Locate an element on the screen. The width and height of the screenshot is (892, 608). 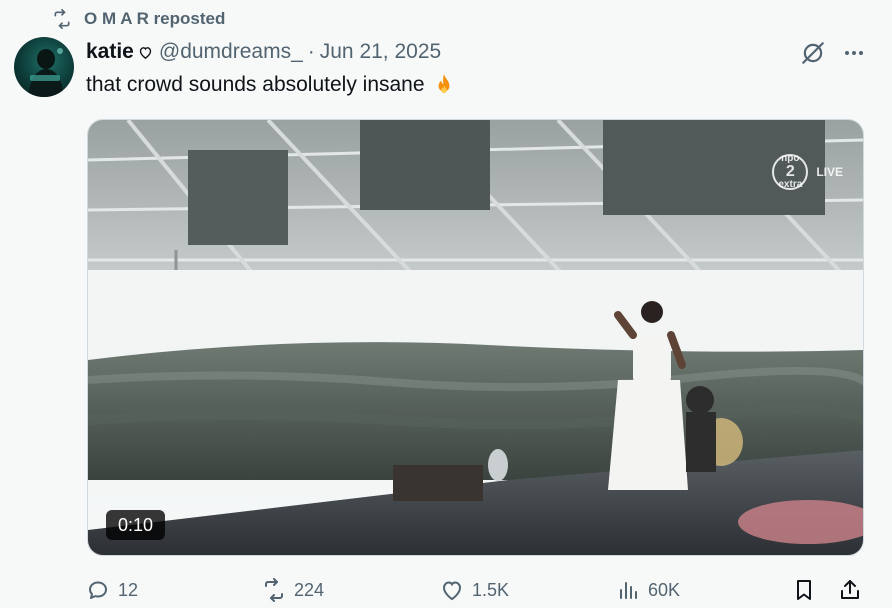
like-icon is located at coordinates (452, 590).